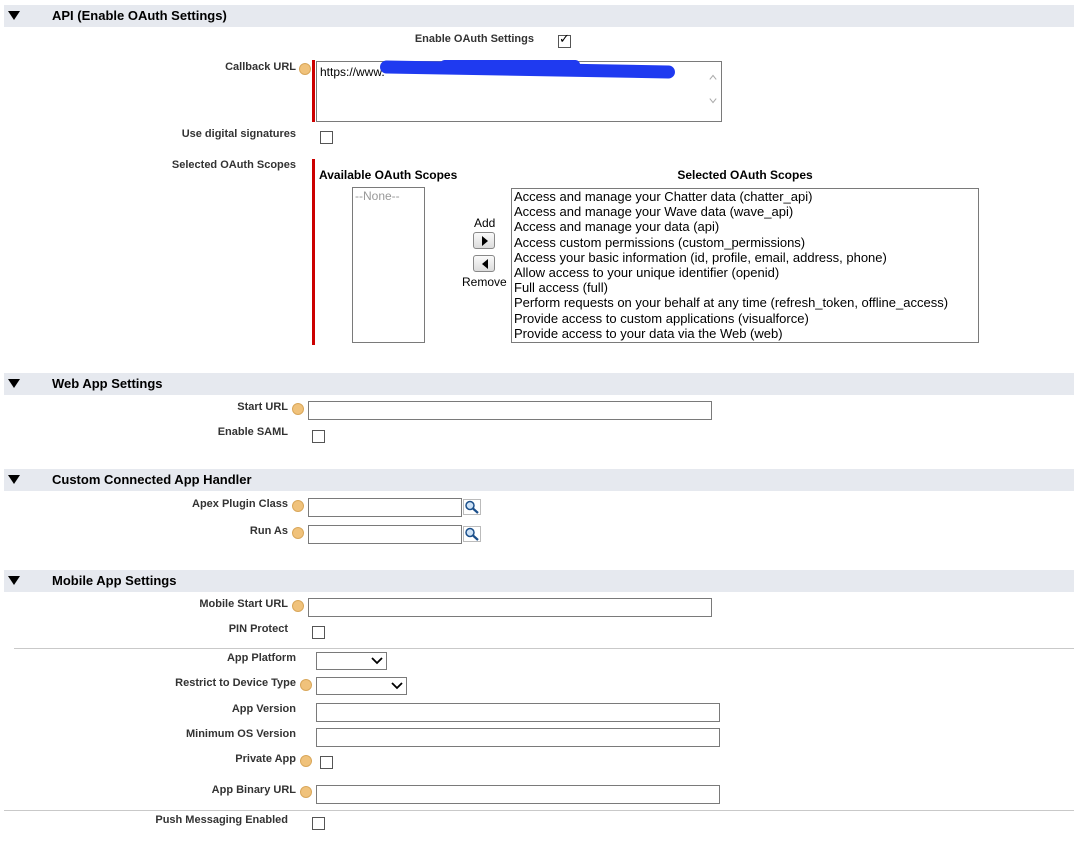 The height and width of the screenshot is (859, 1074). What do you see at coordinates (713, 77) in the screenshot?
I see `scroll-up-icon` at bounding box center [713, 77].